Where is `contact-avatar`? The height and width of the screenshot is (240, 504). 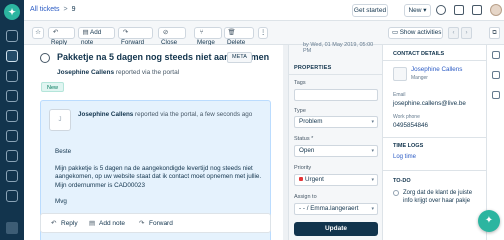
contact-avatar is located at coordinates (400, 74).